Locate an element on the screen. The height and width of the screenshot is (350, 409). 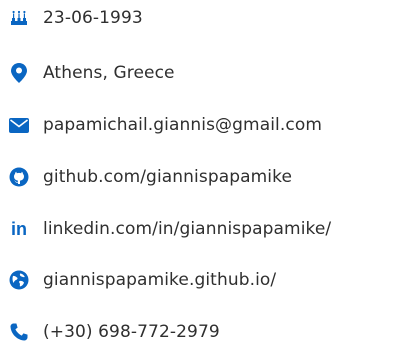
phone-icon is located at coordinates (19, 332).